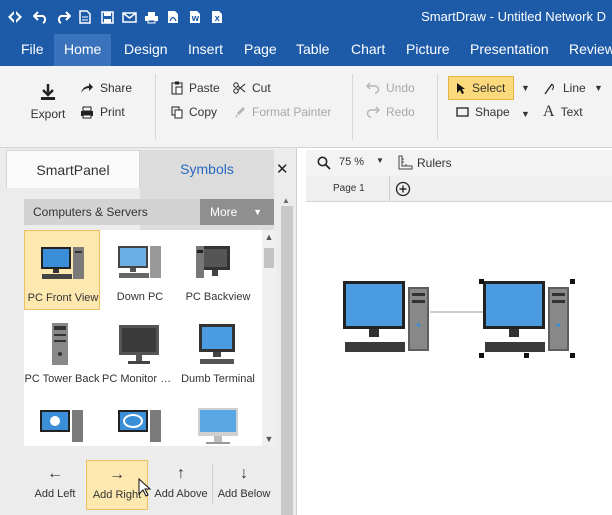 Image resolution: width=612 pixels, height=515 pixels. What do you see at coordinates (15, 17) in the screenshot?
I see `smartdraw-logo-icon` at bounding box center [15, 17].